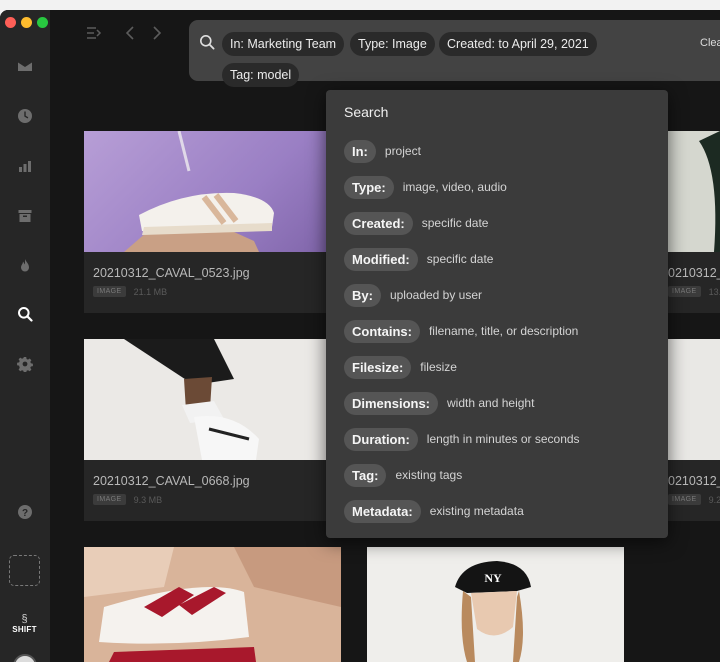 The height and width of the screenshot is (662, 720). Describe the element at coordinates (130, 35) in the screenshot. I see `back-arrow-icon` at that location.